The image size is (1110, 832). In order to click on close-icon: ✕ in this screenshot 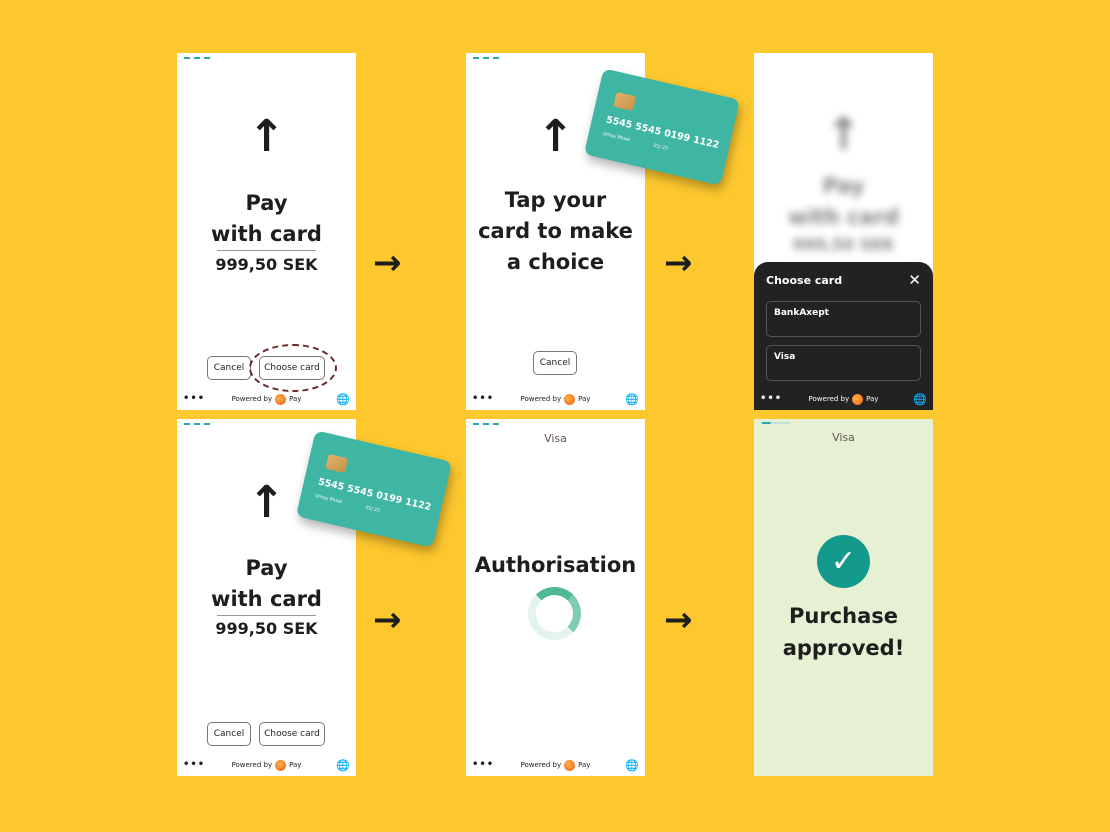, I will do `click(914, 280)`.